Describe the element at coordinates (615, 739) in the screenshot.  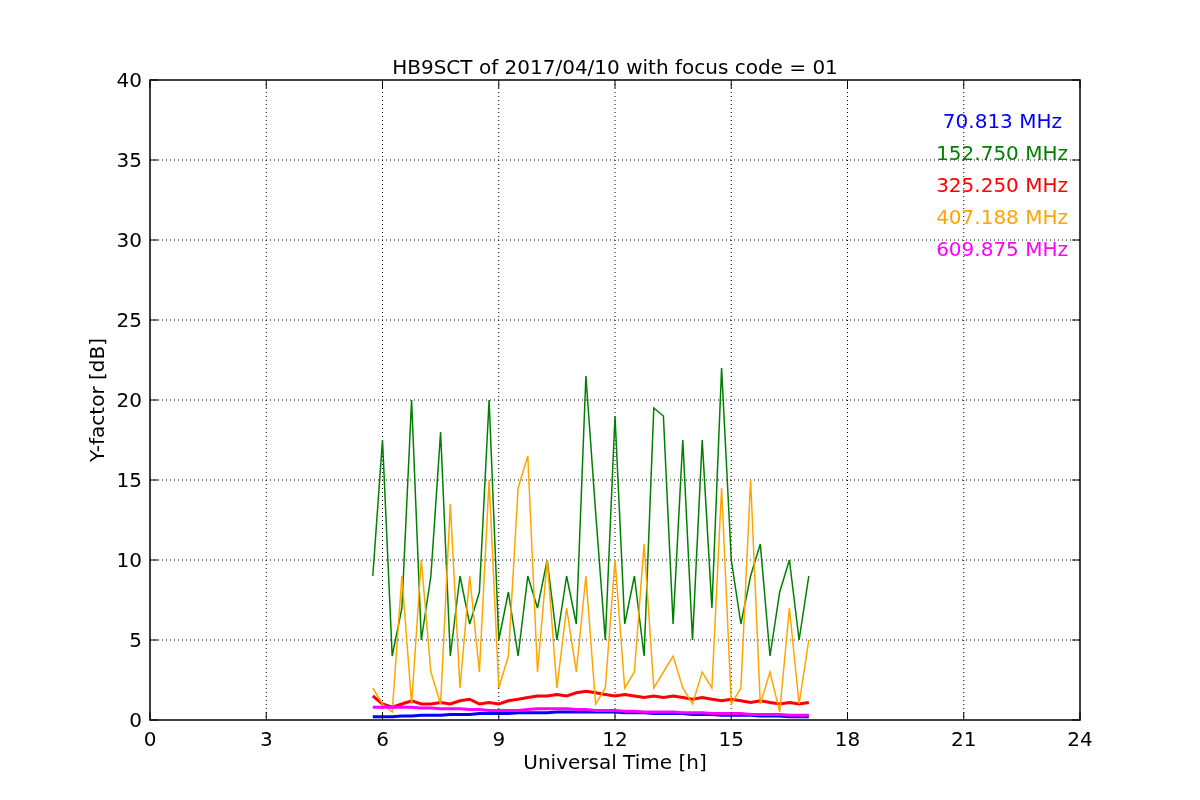
I see `x-tick-label: 12` at that location.